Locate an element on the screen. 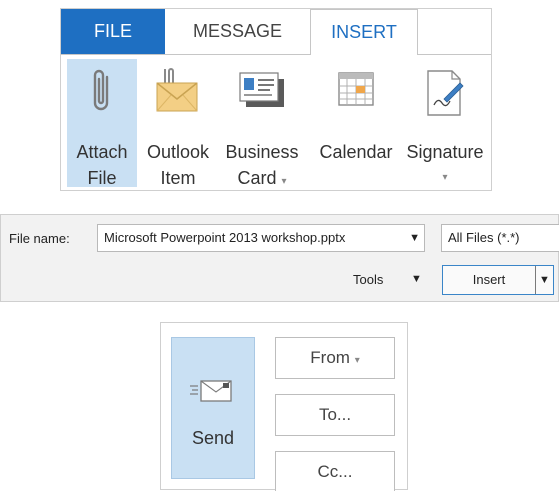  from-button: From ▾ is located at coordinates (335, 358).